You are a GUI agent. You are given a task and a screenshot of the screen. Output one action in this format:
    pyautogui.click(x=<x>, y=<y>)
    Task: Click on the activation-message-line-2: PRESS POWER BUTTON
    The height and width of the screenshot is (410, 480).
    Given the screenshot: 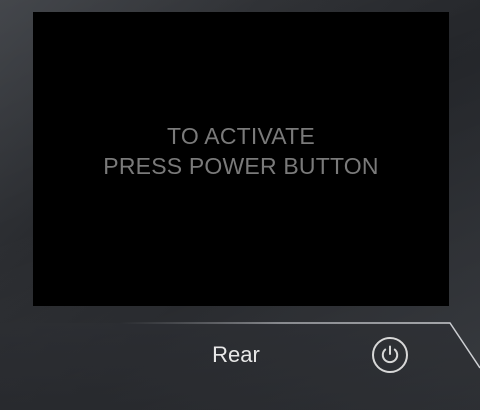 What is the action you would take?
    pyautogui.click(x=241, y=166)
    